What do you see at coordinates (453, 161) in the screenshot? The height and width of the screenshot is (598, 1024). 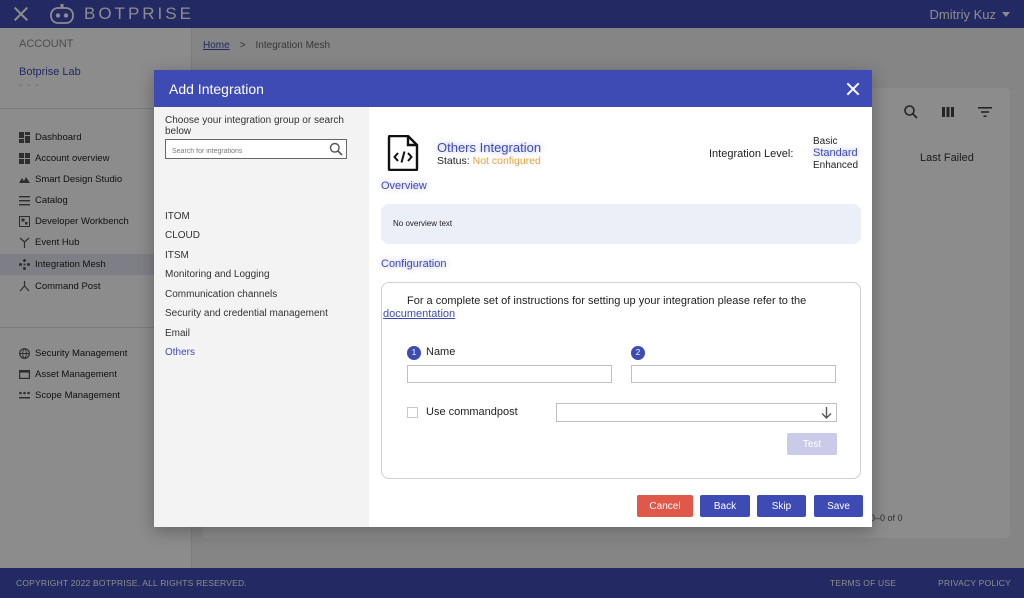 I see `status-label: Status:` at bounding box center [453, 161].